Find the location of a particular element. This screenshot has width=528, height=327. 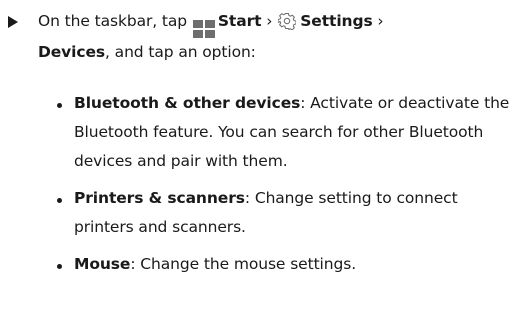

start-label: Start is located at coordinates (239, 21).